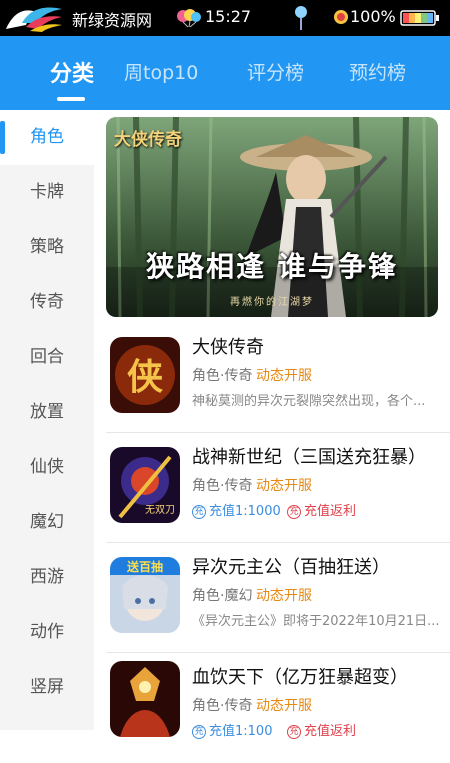  I want to click on tab-category: 分类, so click(72, 72).